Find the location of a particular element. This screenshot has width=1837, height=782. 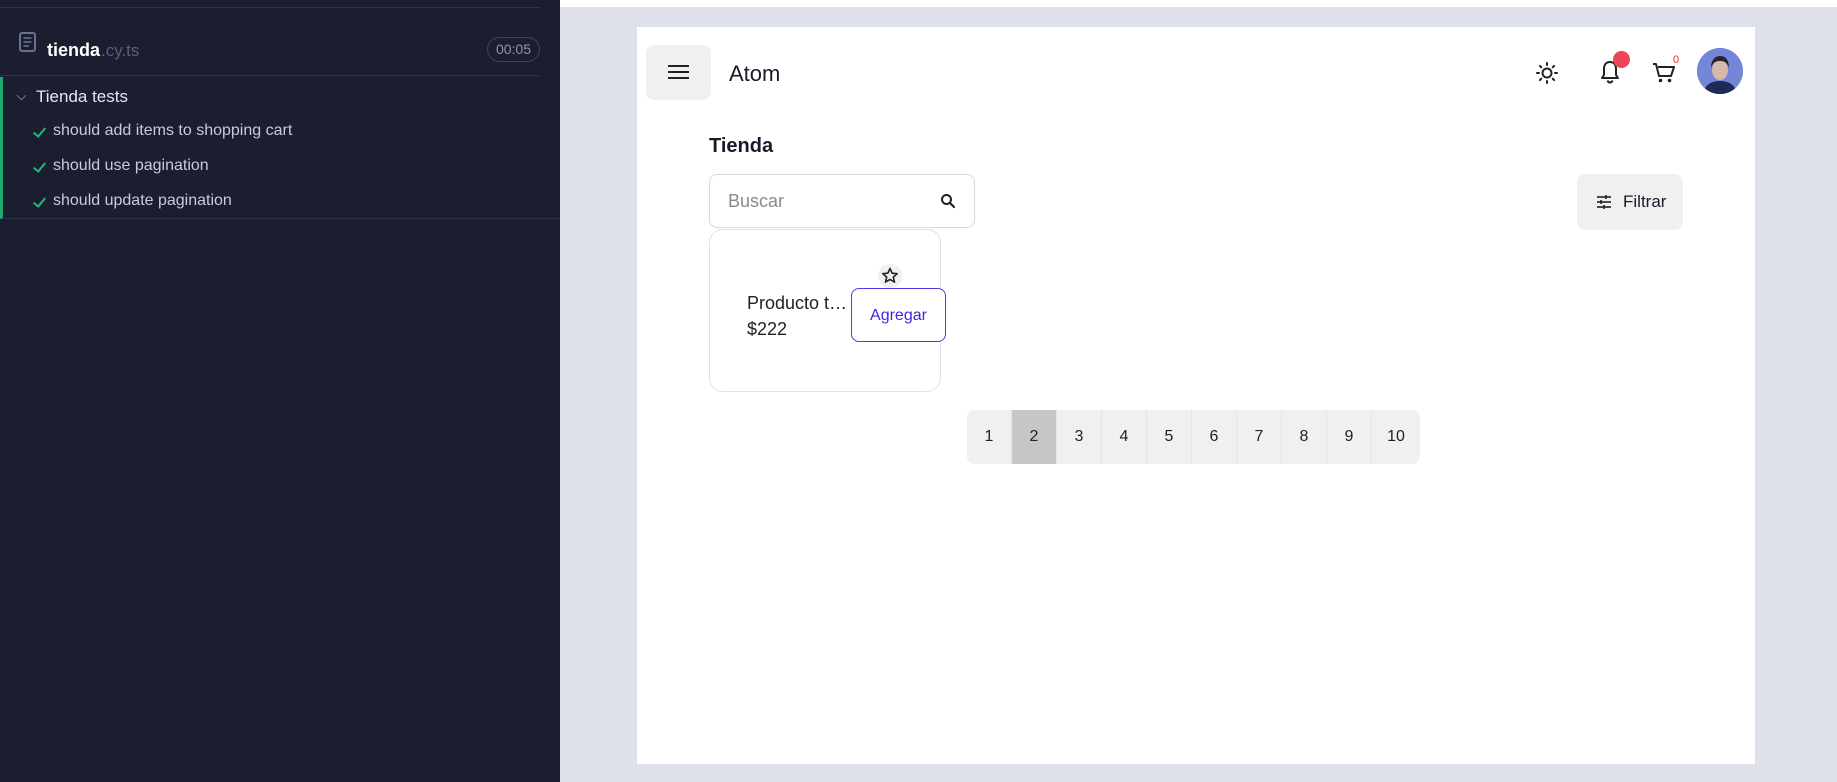

test-title: should add items to shopping cart is located at coordinates (173, 130).